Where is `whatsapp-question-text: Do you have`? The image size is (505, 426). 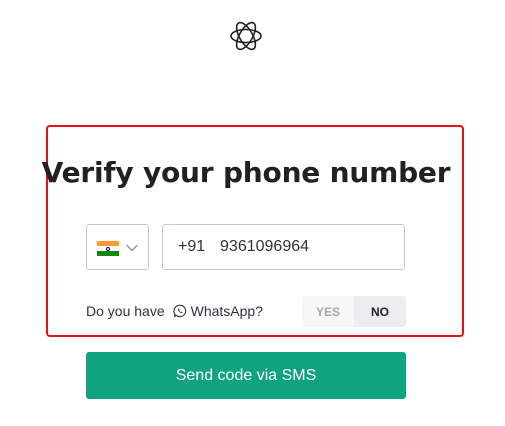 whatsapp-question-text: Do you have is located at coordinates (125, 311).